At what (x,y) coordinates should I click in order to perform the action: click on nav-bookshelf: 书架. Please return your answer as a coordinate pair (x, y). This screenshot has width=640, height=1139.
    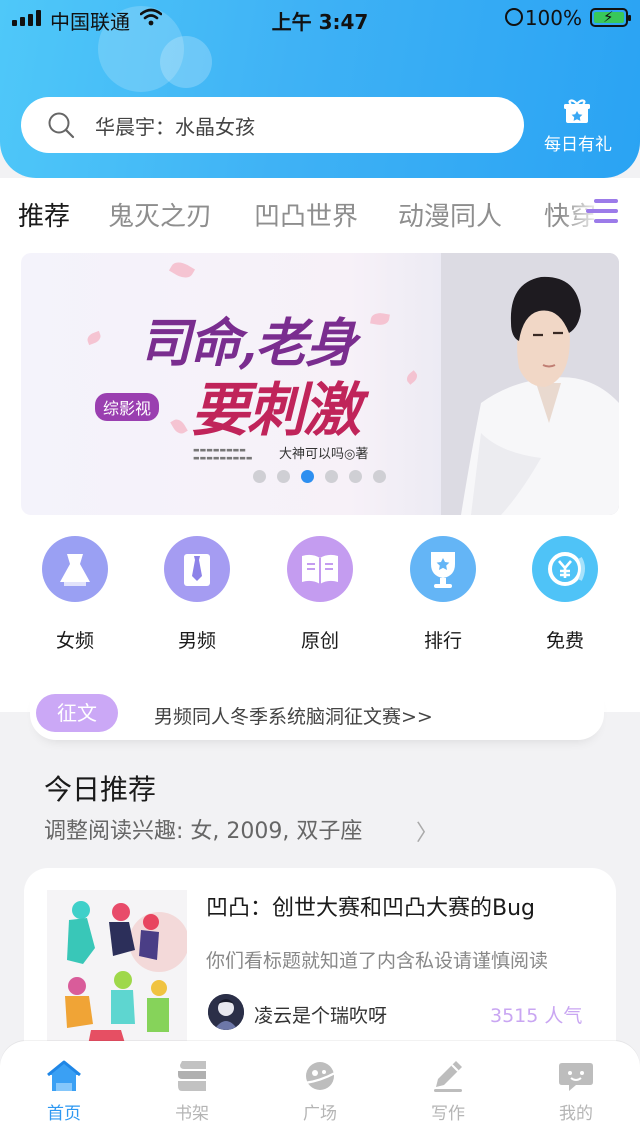
    Looking at the image, I should click on (192, 1090).